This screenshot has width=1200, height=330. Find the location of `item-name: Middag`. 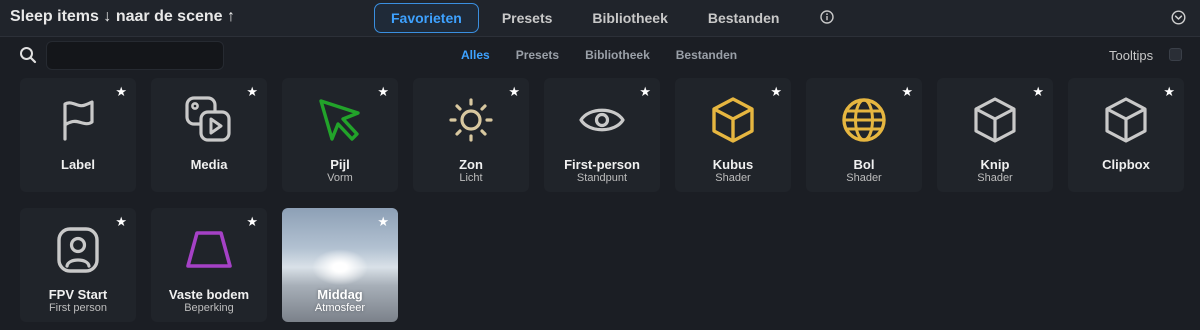

item-name: Middag is located at coordinates (340, 294).